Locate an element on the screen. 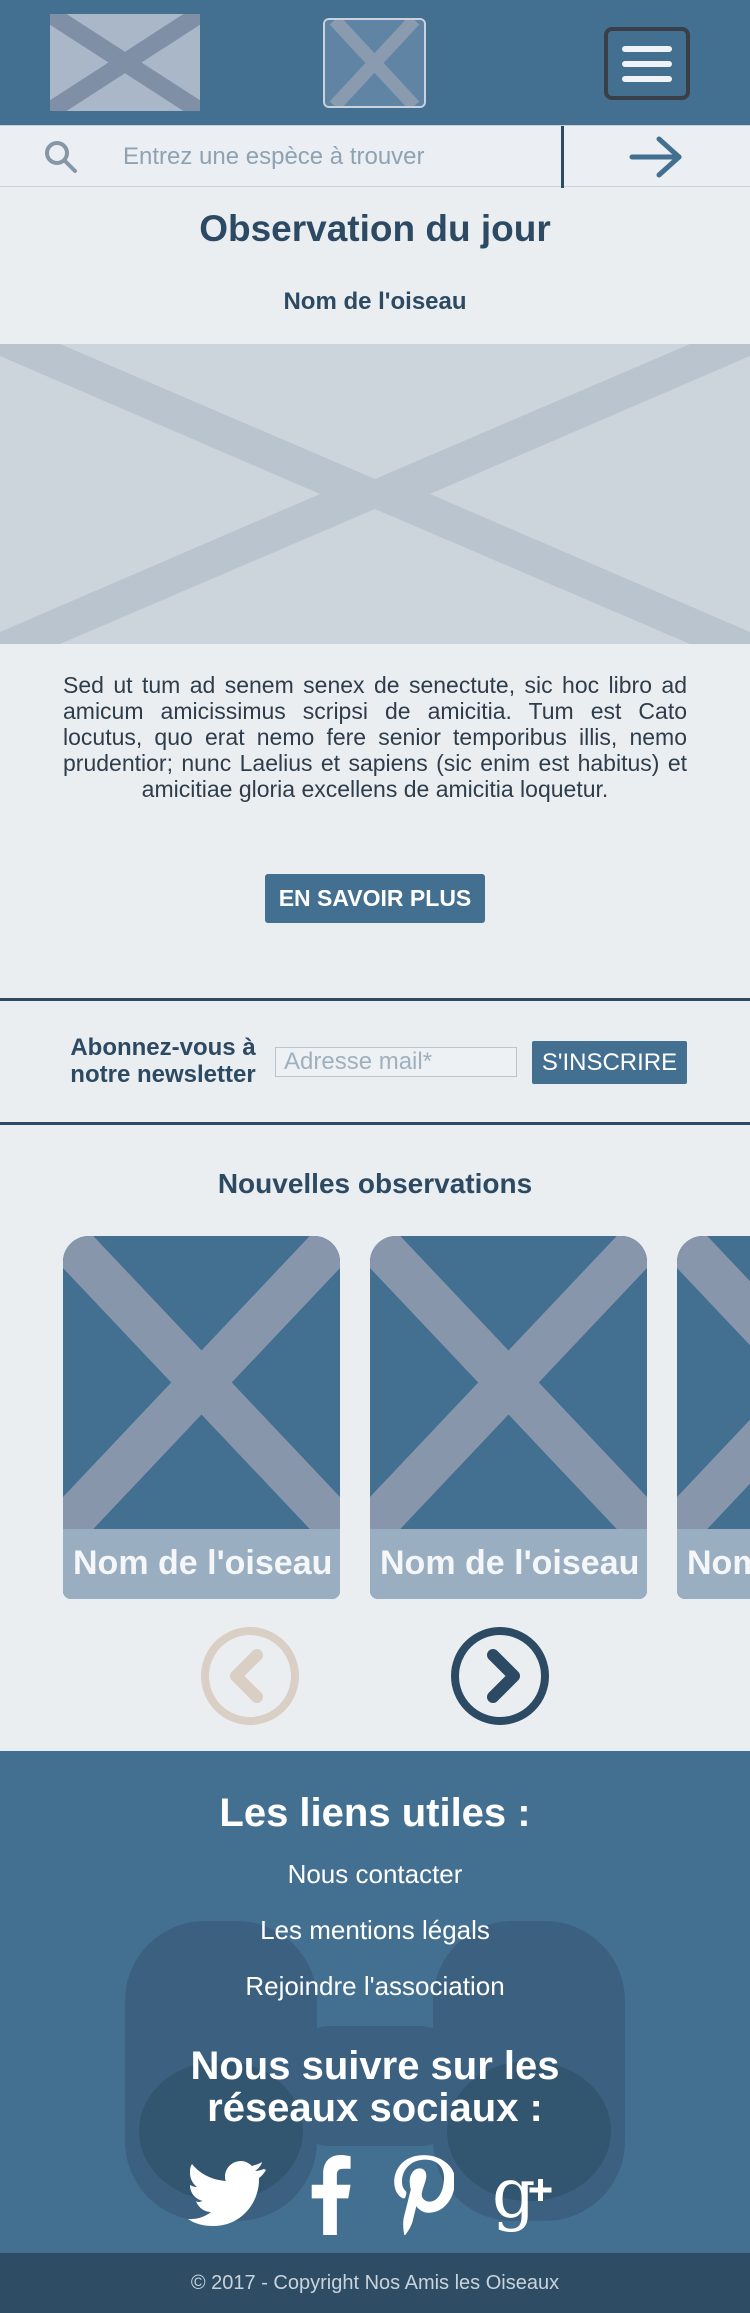  google-plus-icon: g is located at coordinates (528, 2195).